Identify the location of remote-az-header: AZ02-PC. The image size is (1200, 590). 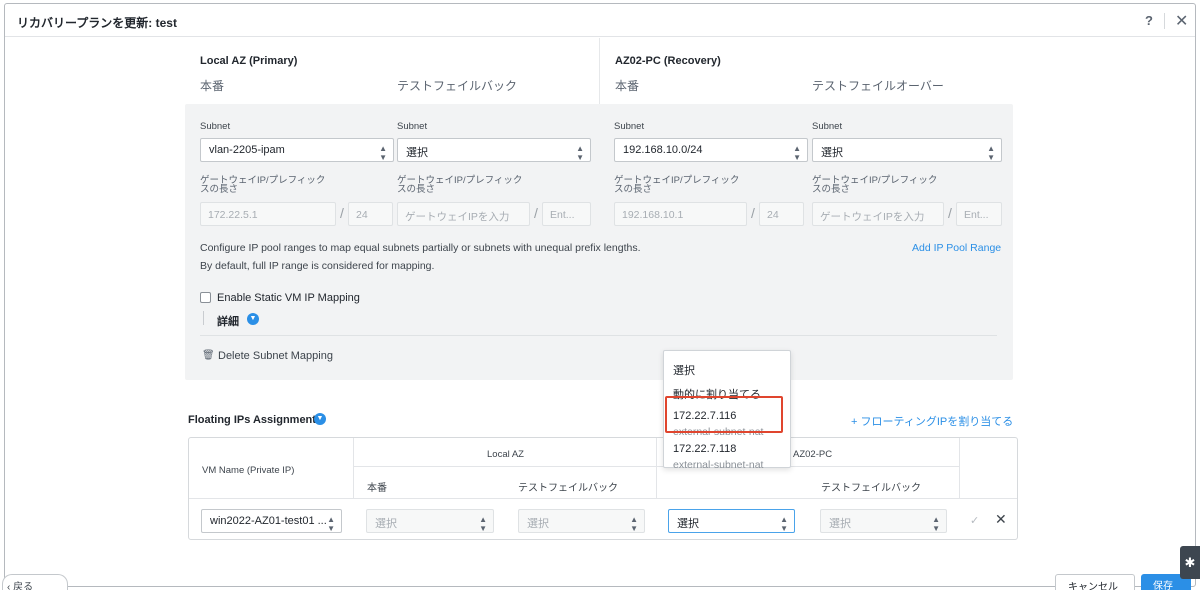
(813, 454).